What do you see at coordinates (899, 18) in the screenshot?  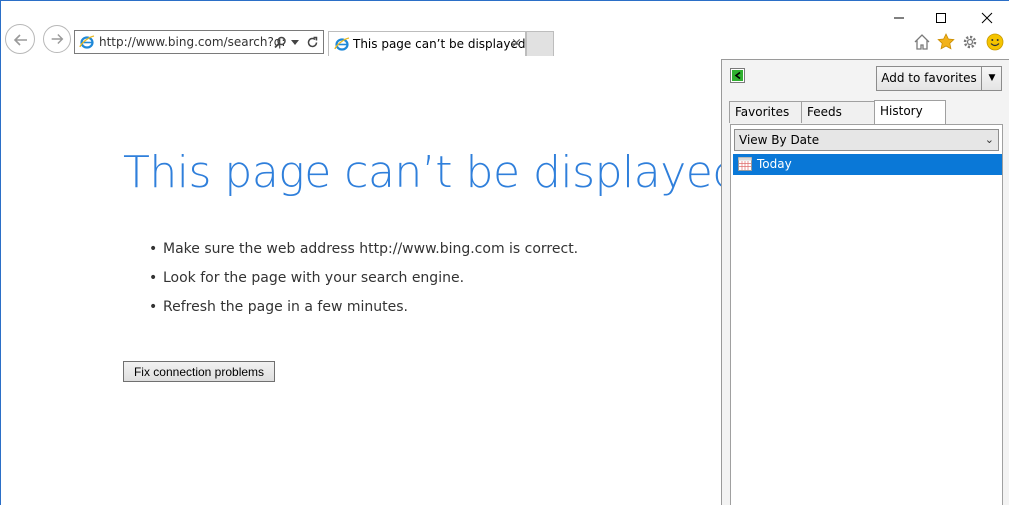 I see `minimize-icon` at bounding box center [899, 18].